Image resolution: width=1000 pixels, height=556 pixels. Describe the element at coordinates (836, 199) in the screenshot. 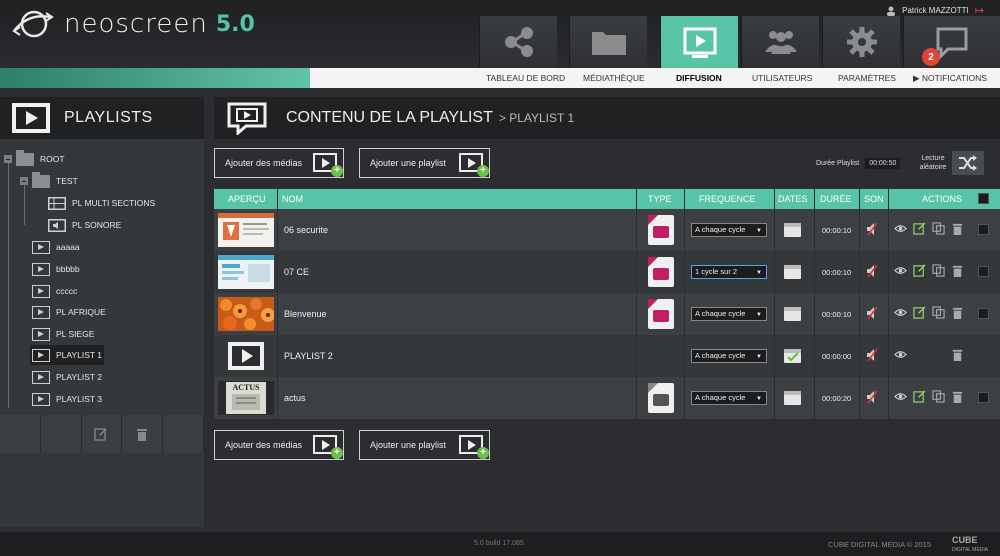

I see `col-duree: DURÉE` at that location.